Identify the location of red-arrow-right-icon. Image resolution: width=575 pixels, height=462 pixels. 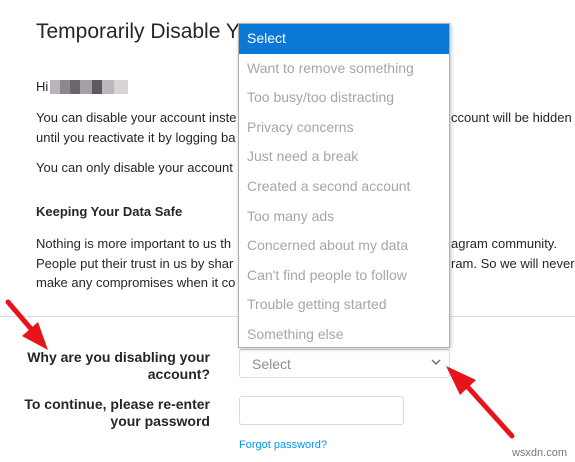
(480, 402).